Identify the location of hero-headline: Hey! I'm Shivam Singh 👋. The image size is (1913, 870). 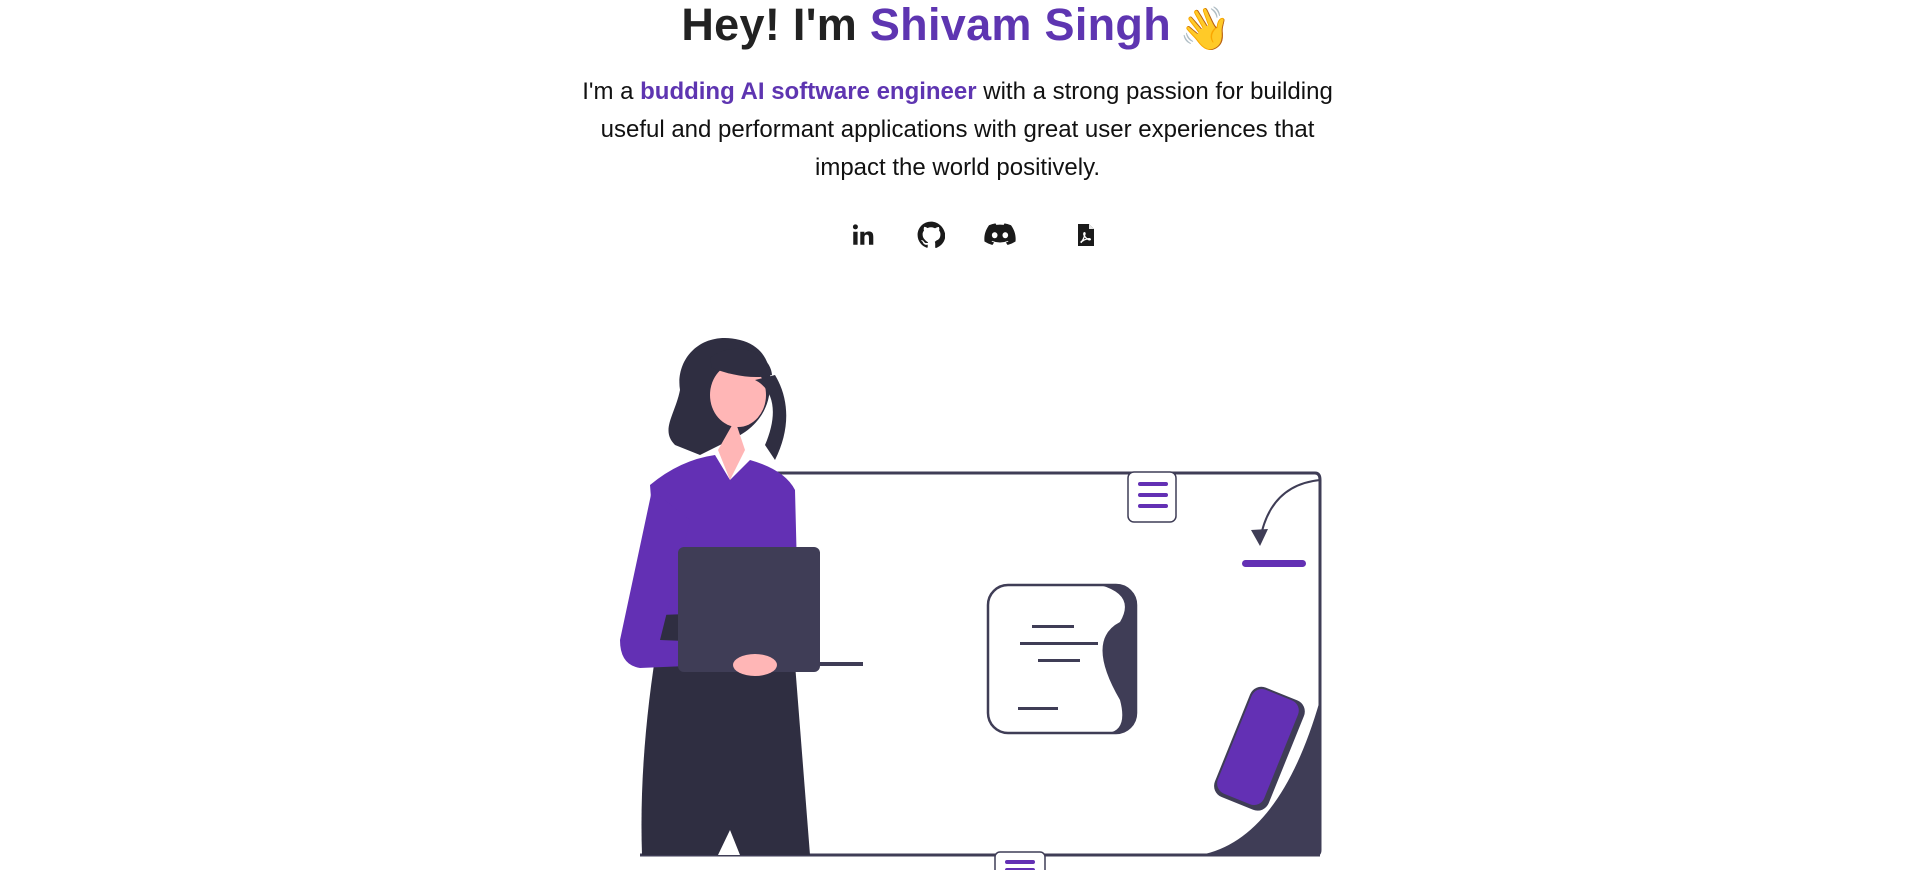
(956, 27).